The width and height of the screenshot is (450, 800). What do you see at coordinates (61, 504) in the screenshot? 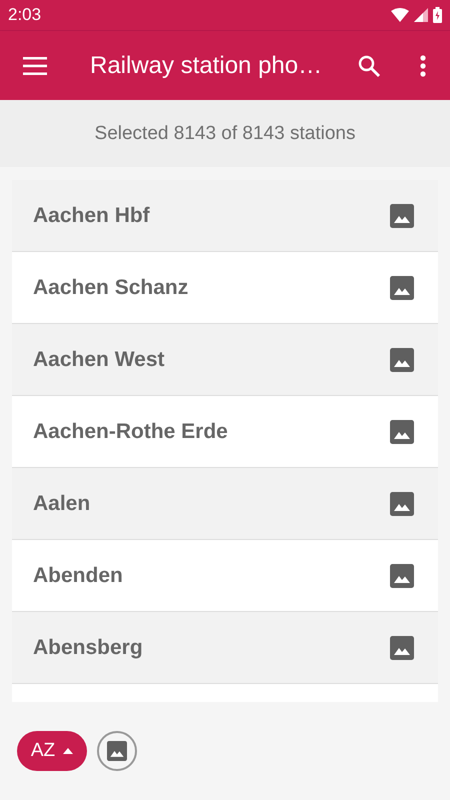
I see `station-name: Aalen` at bounding box center [61, 504].